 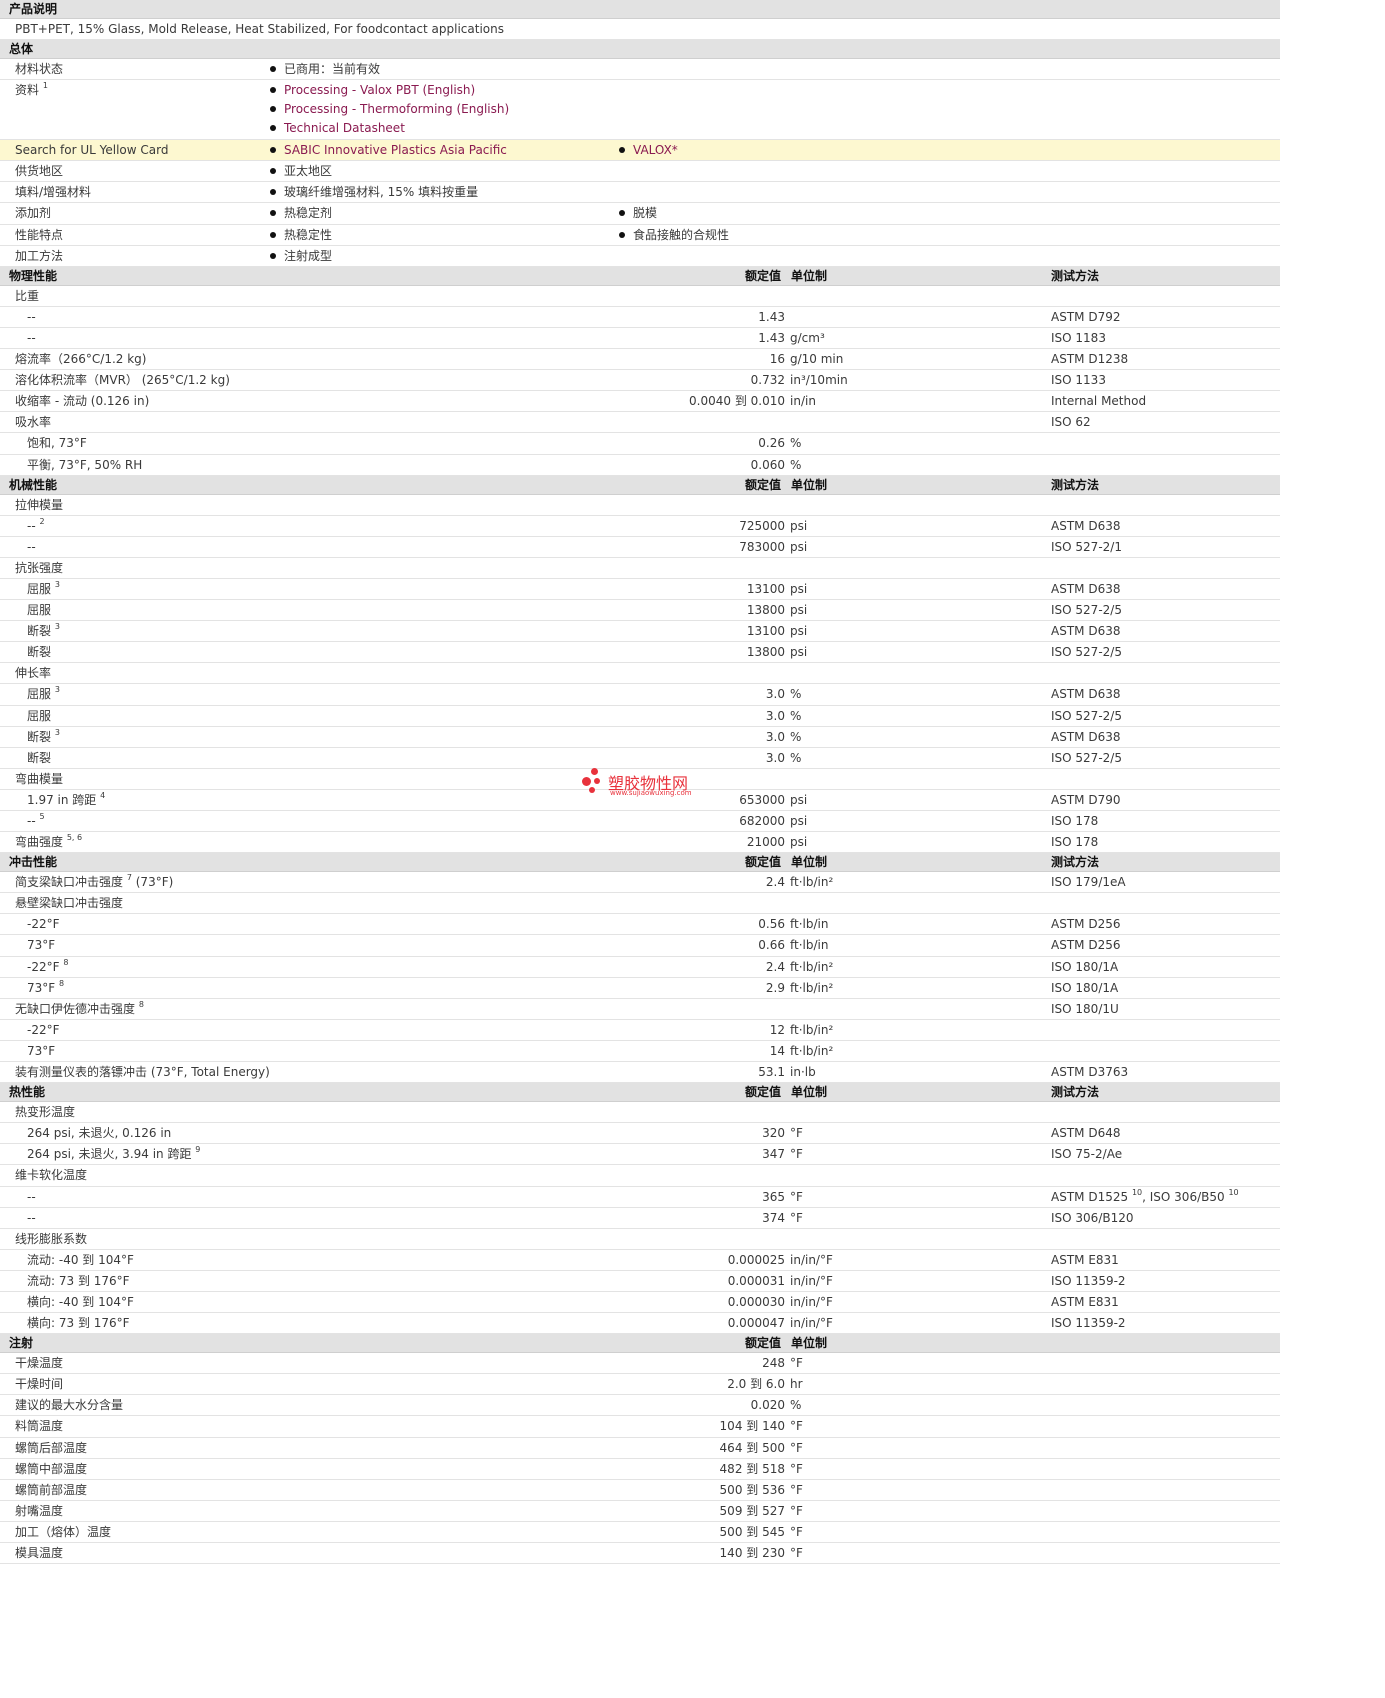 I want to click on bullet-text: 脱模, so click(x=645, y=213).